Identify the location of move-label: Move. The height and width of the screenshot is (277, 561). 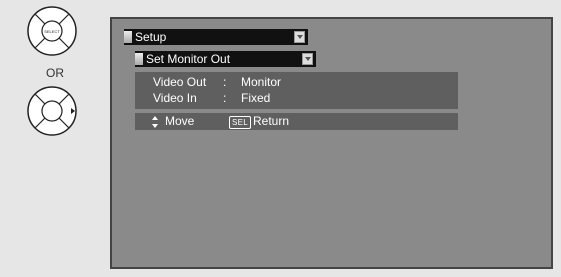
(180, 121).